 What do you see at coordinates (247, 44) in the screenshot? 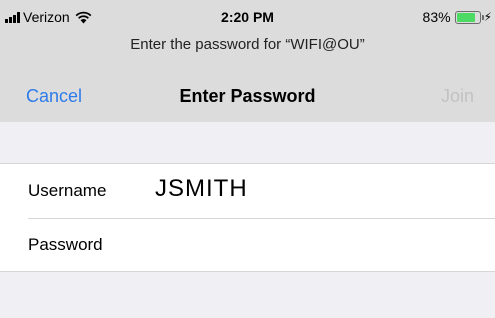
I see `password-prompt: Enter the password for “WIFI@OU”` at bounding box center [247, 44].